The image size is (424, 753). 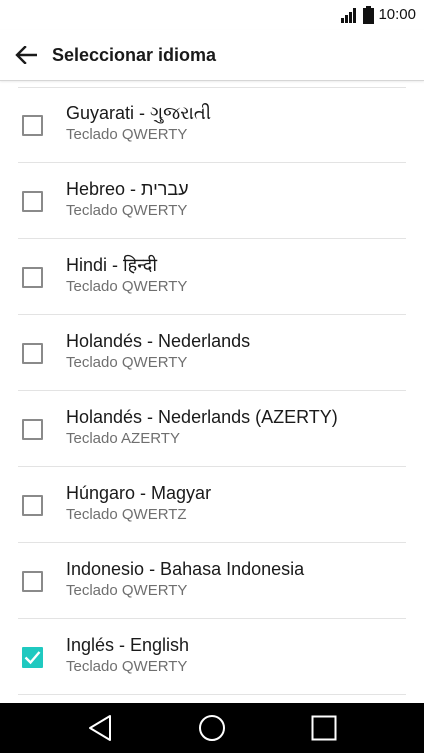 I want to click on language-title: Holandés - Nederlands (AZERTY), so click(x=202, y=417).